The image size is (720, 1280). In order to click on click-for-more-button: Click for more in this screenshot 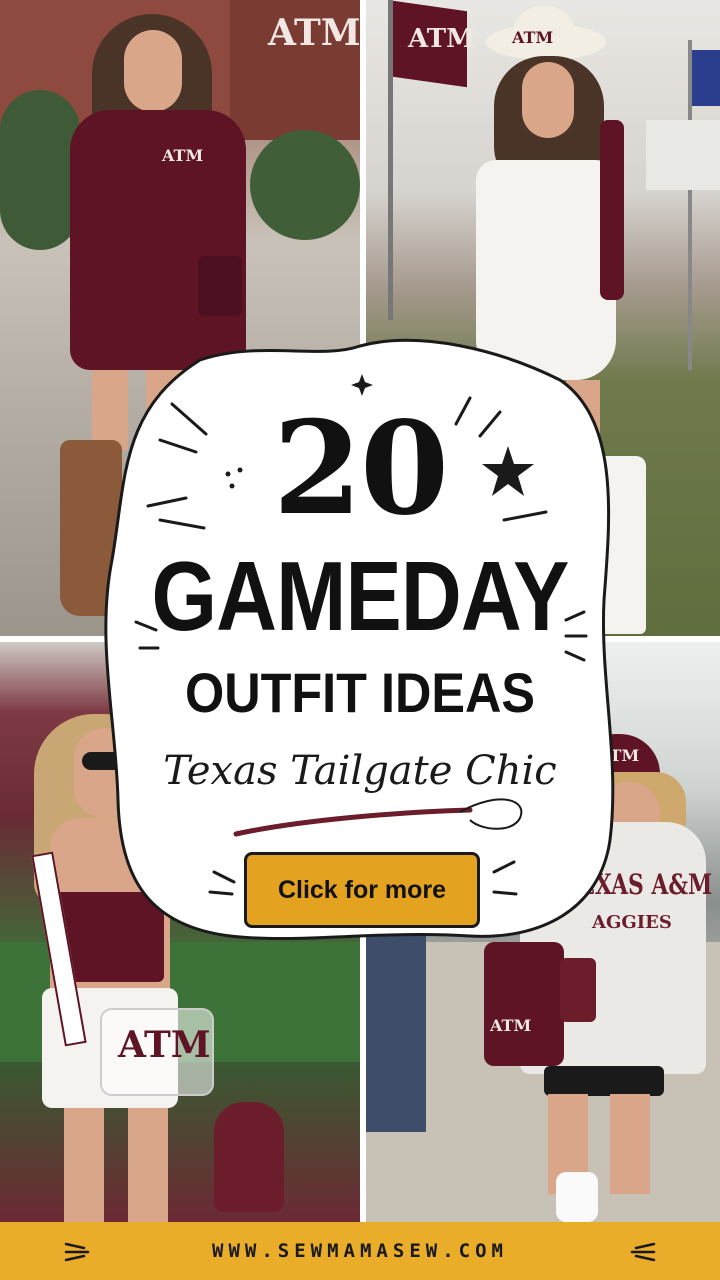, I will do `click(362, 890)`.